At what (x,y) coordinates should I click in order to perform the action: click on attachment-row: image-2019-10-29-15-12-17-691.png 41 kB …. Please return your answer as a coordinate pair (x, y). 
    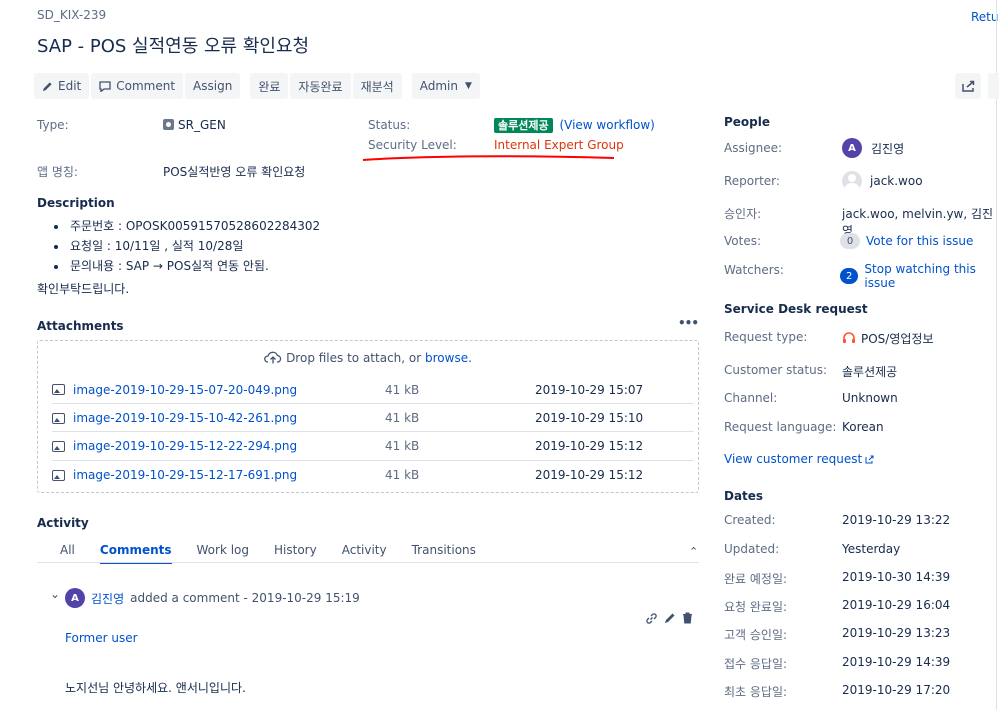
    Looking at the image, I should click on (373, 474).